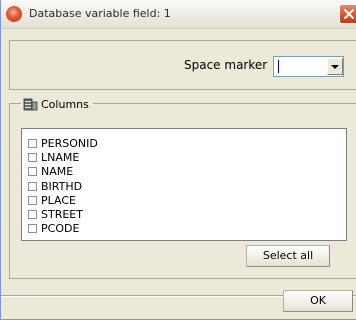 The width and height of the screenshot is (356, 320). What do you see at coordinates (14, 14) in the screenshot?
I see `app-icon` at bounding box center [14, 14].